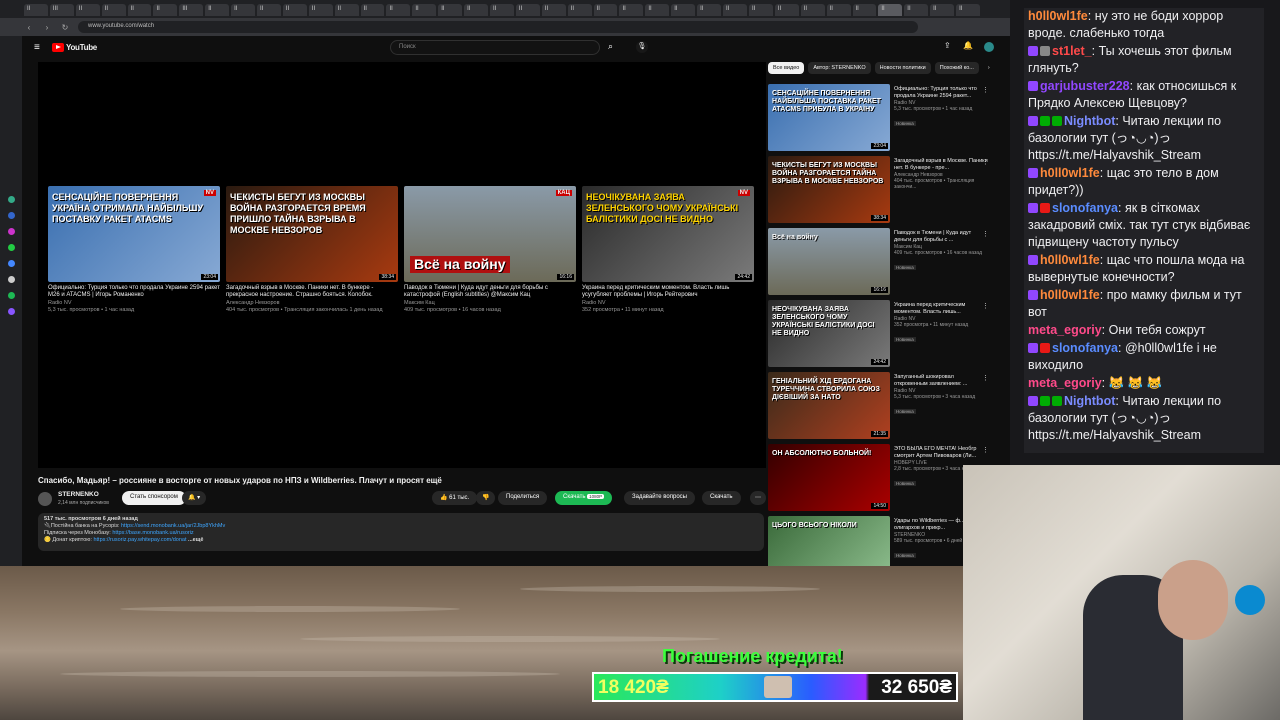 The height and width of the screenshot is (720, 1280). I want to click on search-input: Поиск, so click(495, 47).